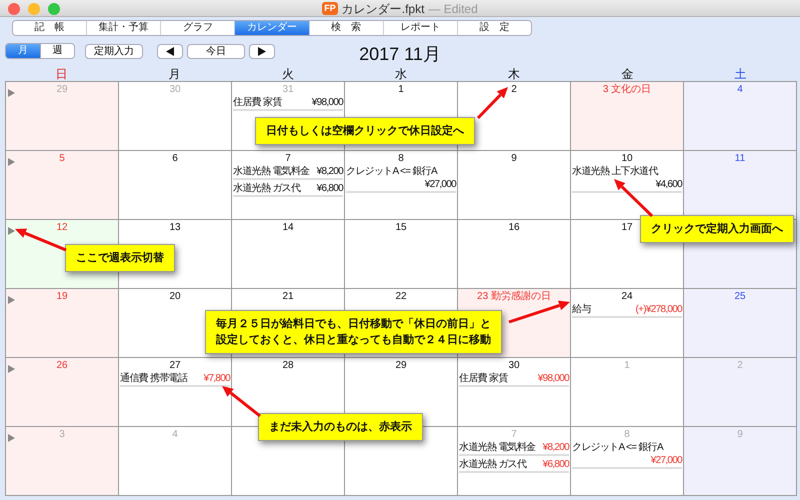 This screenshot has height=500, width=800. What do you see at coordinates (120, 258) in the screenshot?
I see `annotation-tooltip: ここで週表示切替` at bounding box center [120, 258].